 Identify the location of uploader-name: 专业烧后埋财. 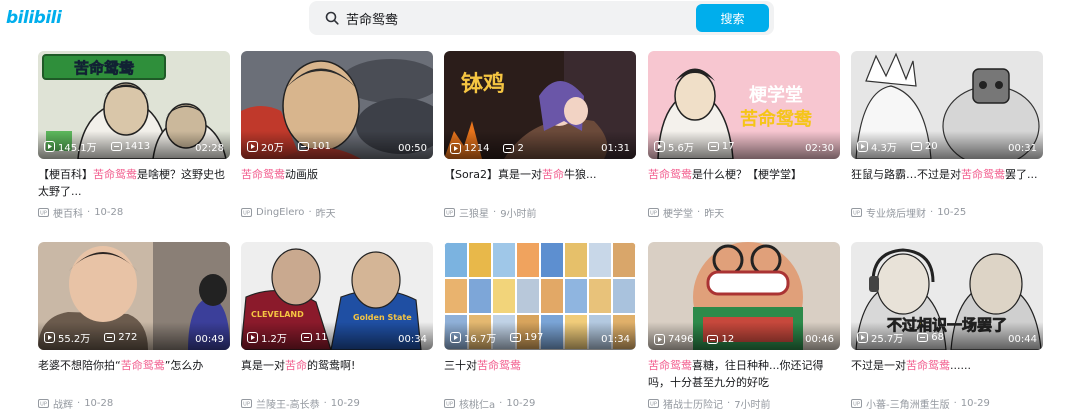
(896, 212).